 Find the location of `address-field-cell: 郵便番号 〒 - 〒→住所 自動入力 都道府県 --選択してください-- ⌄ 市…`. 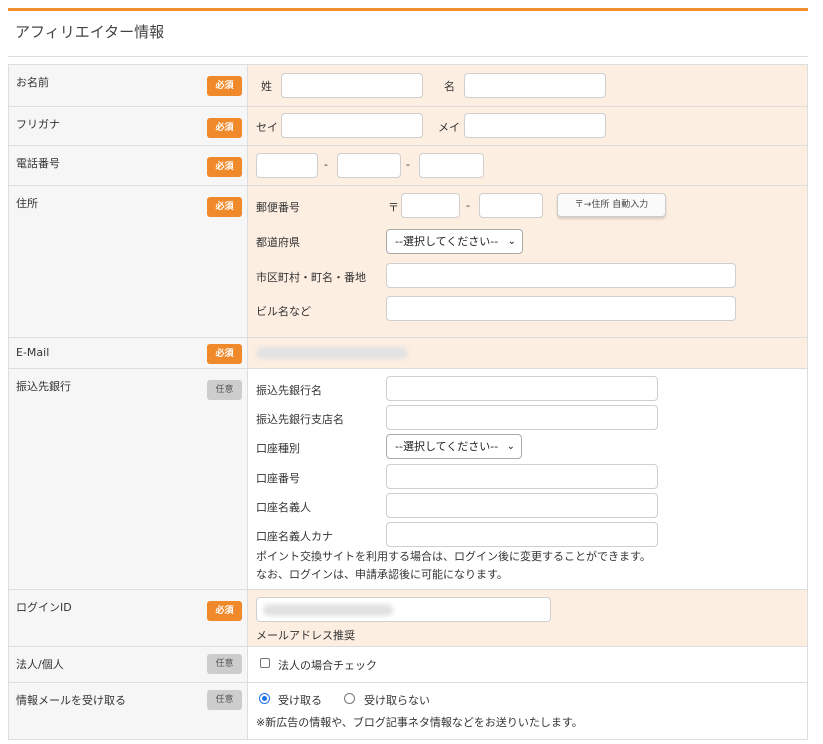

address-field-cell: 郵便番号 〒 - 〒→住所 自動入力 都道府県 --選択してください-- ⌄ 市… is located at coordinates (527, 261).